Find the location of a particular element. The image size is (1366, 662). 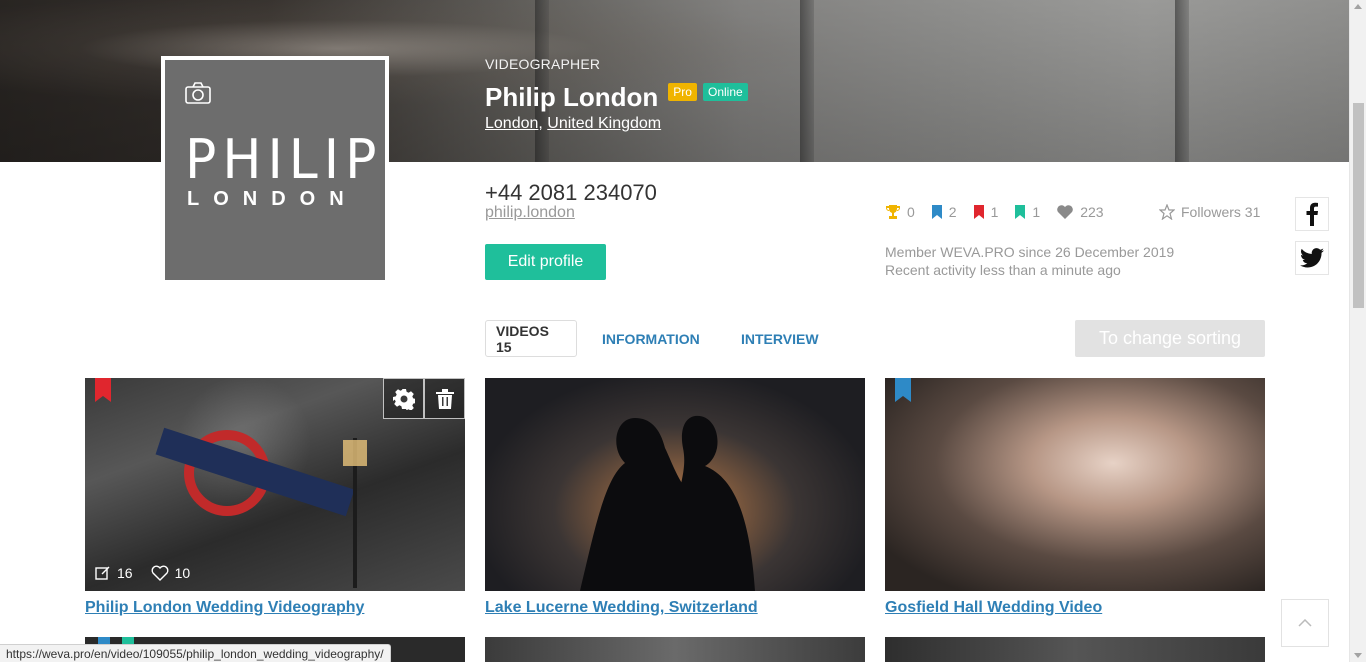

gear-icon is located at coordinates (403, 399).